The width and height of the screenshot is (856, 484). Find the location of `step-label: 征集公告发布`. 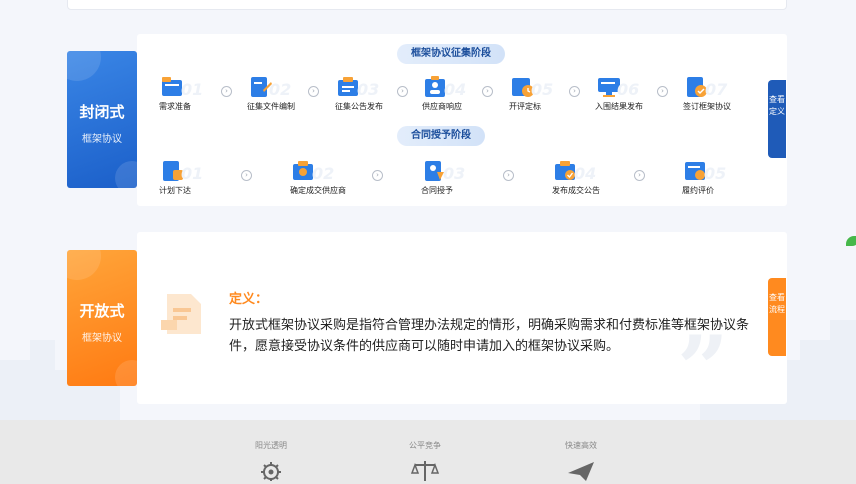

step-label: 征集公告发布 is located at coordinates (359, 106).